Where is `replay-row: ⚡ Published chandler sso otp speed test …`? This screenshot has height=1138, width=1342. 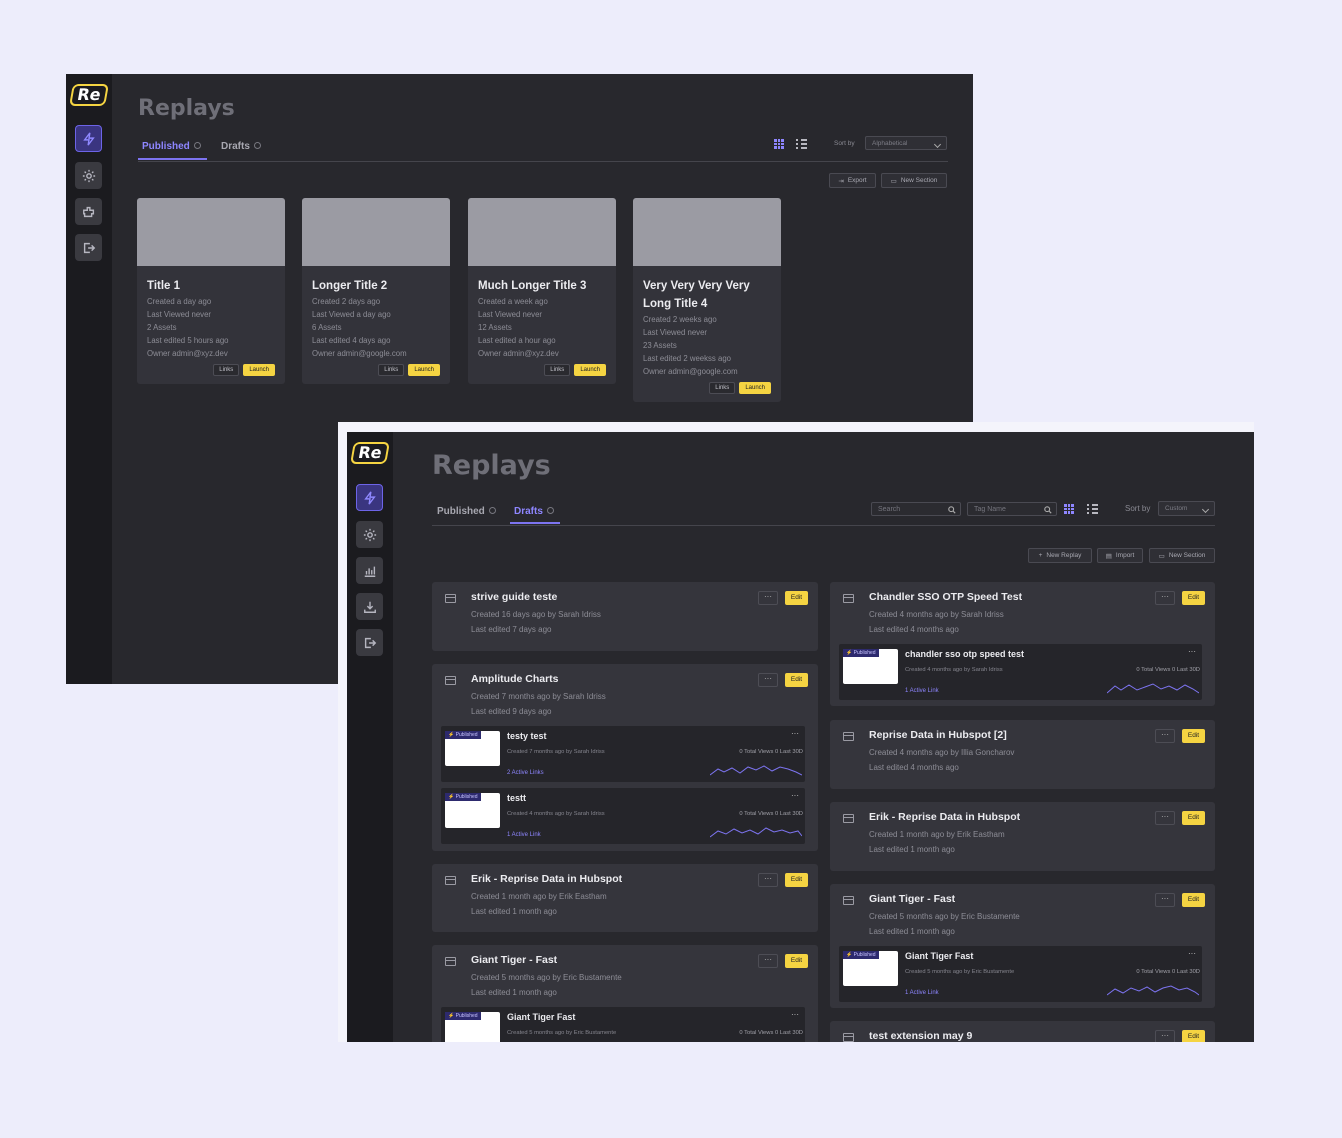 replay-row: ⚡ Published chandler sso otp speed test … is located at coordinates (1020, 672).